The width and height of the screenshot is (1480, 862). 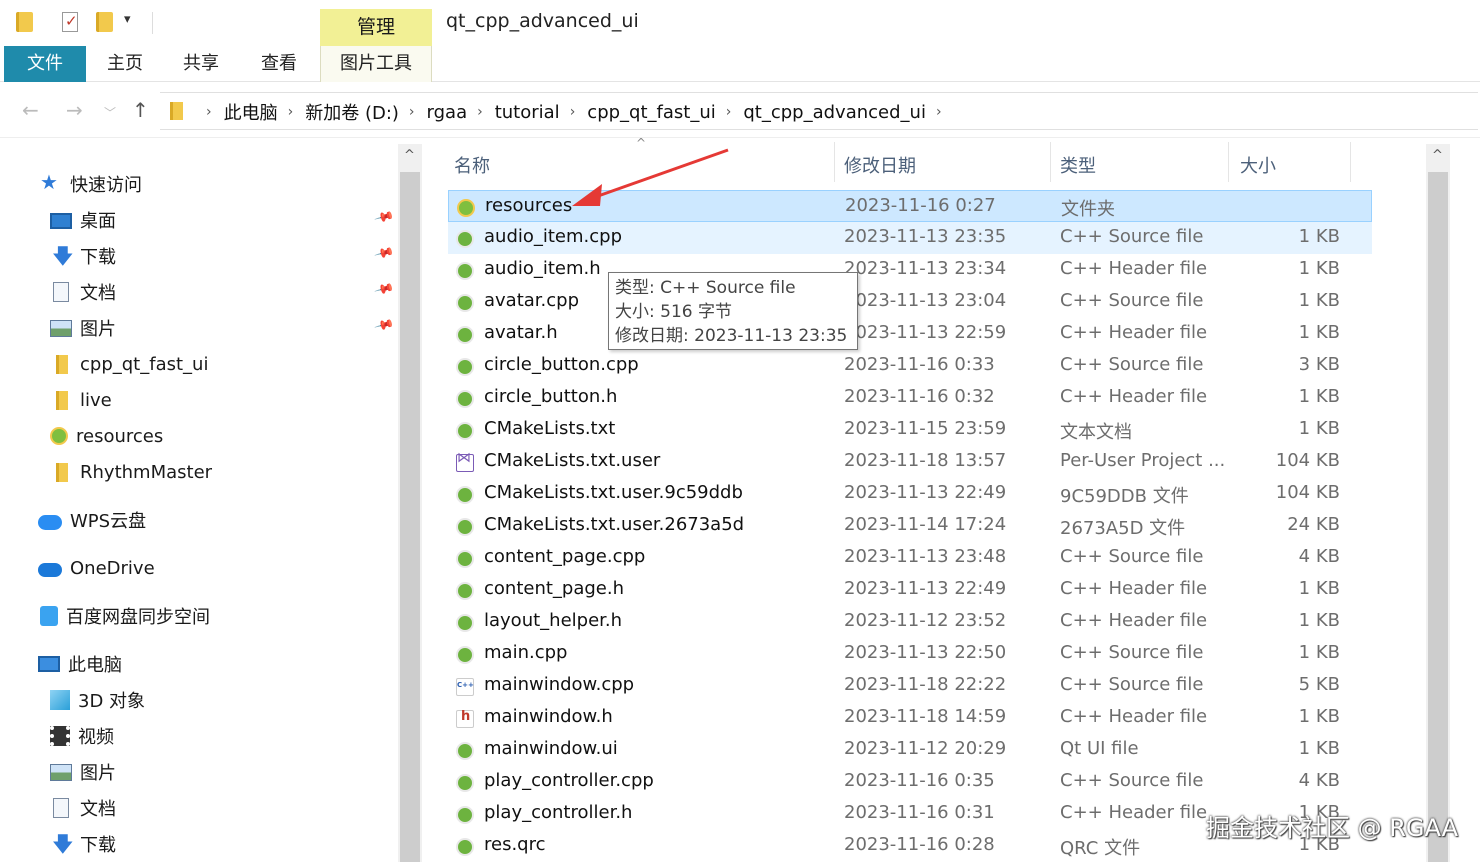 What do you see at coordinates (138, 617) in the screenshot?
I see `sidebar-item-label: 百度网盘同步空间` at bounding box center [138, 617].